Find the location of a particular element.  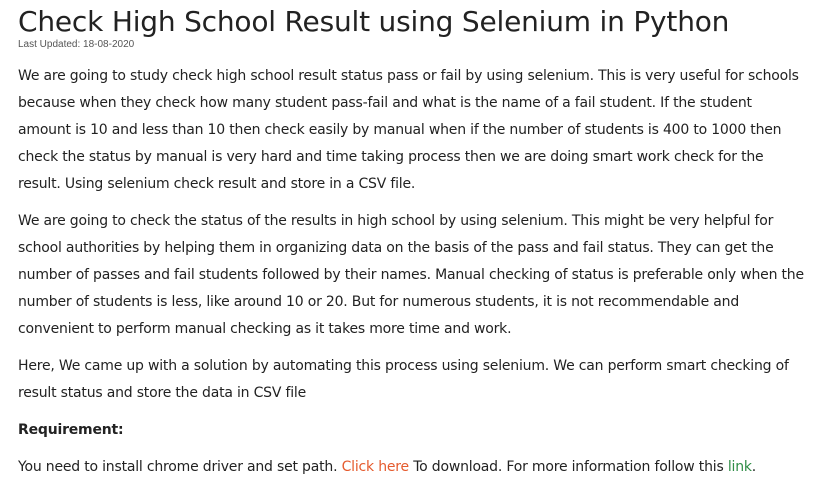

install-text-after: . is located at coordinates (754, 467).